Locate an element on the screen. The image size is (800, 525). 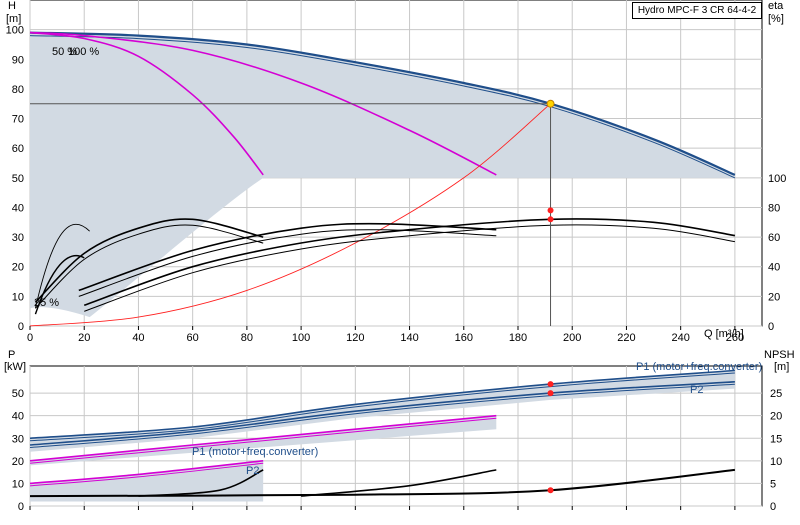
npshtick-label-5: 5 is located at coordinates (773, 484).